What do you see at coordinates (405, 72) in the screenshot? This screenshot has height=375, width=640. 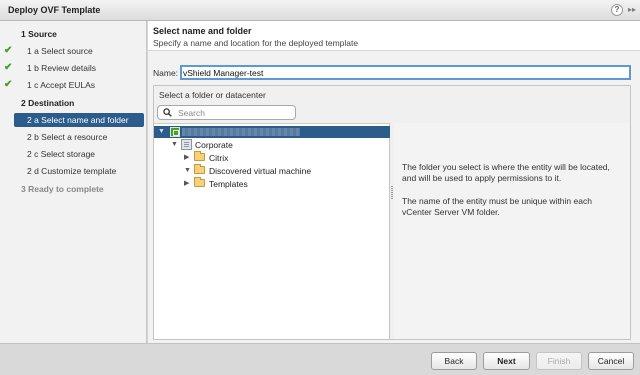 I see `name-input` at bounding box center [405, 72].